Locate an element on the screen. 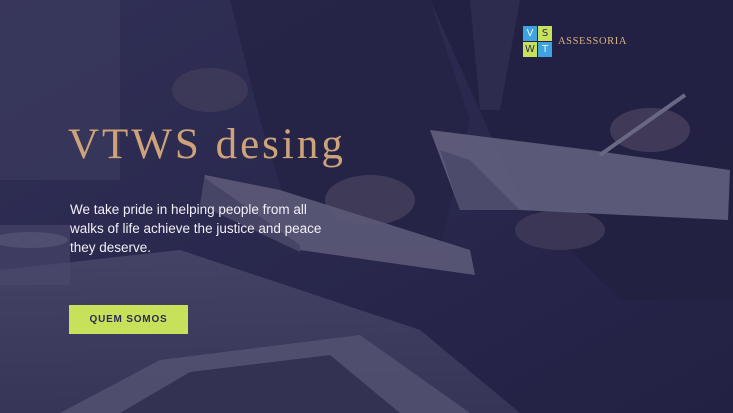 This screenshot has width=733, height=413. logo: V S W T is located at coordinates (538, 42).